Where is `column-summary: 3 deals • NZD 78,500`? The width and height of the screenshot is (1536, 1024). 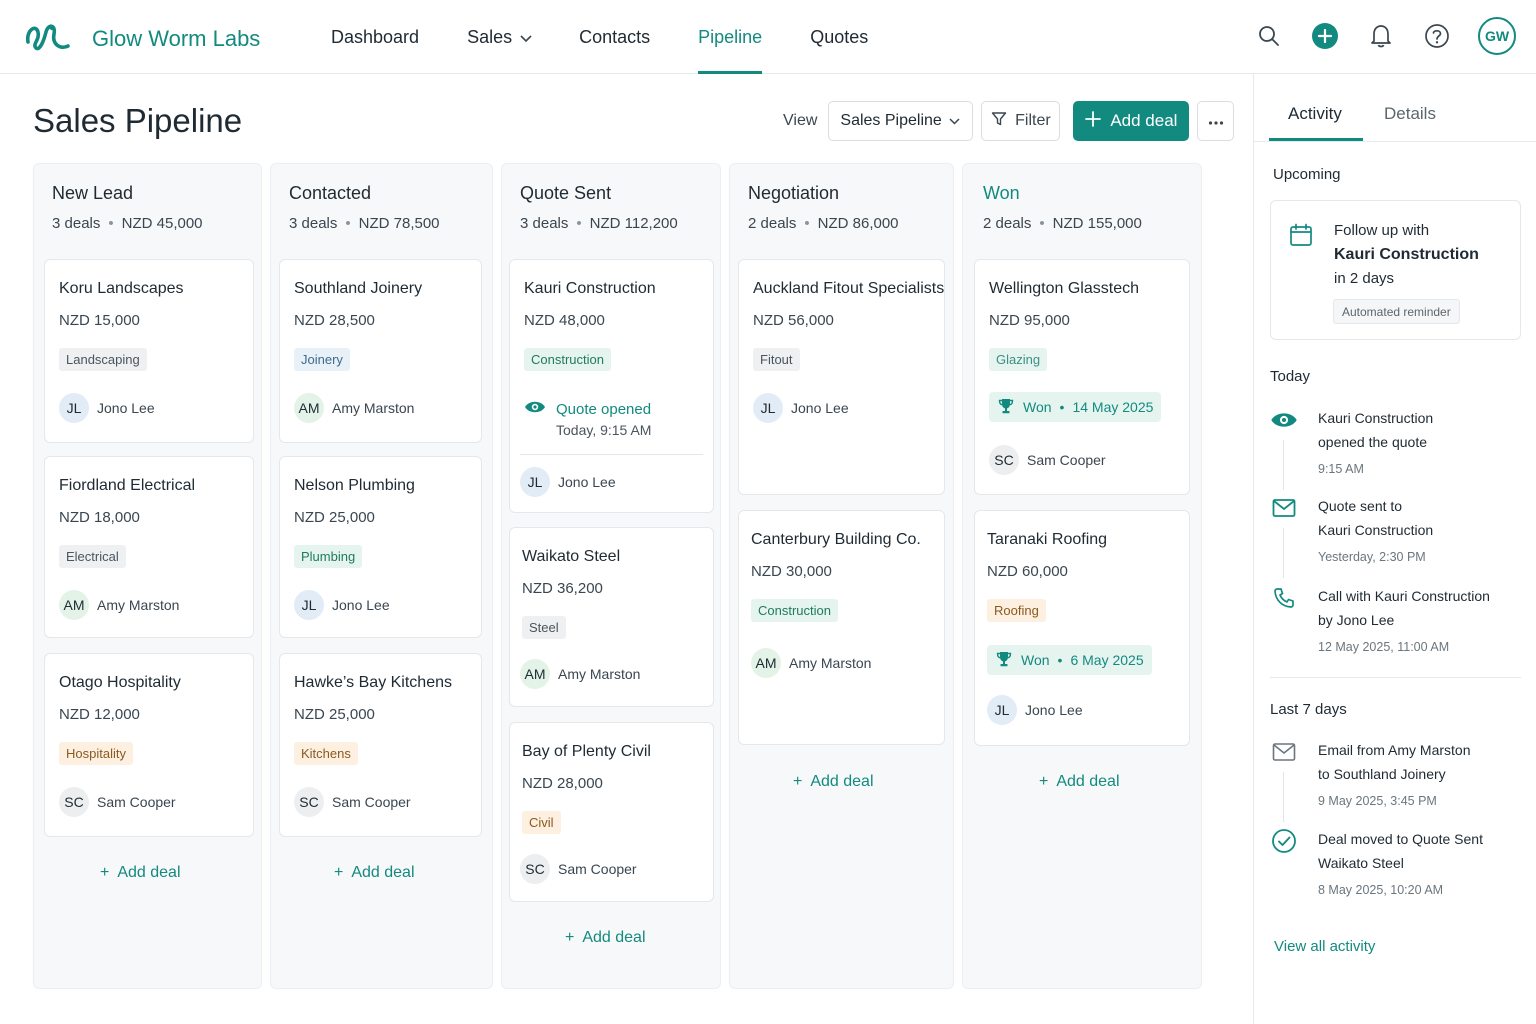
column-summary: 3 deals • NZD 78,500 is located at coordinates (364, 223).